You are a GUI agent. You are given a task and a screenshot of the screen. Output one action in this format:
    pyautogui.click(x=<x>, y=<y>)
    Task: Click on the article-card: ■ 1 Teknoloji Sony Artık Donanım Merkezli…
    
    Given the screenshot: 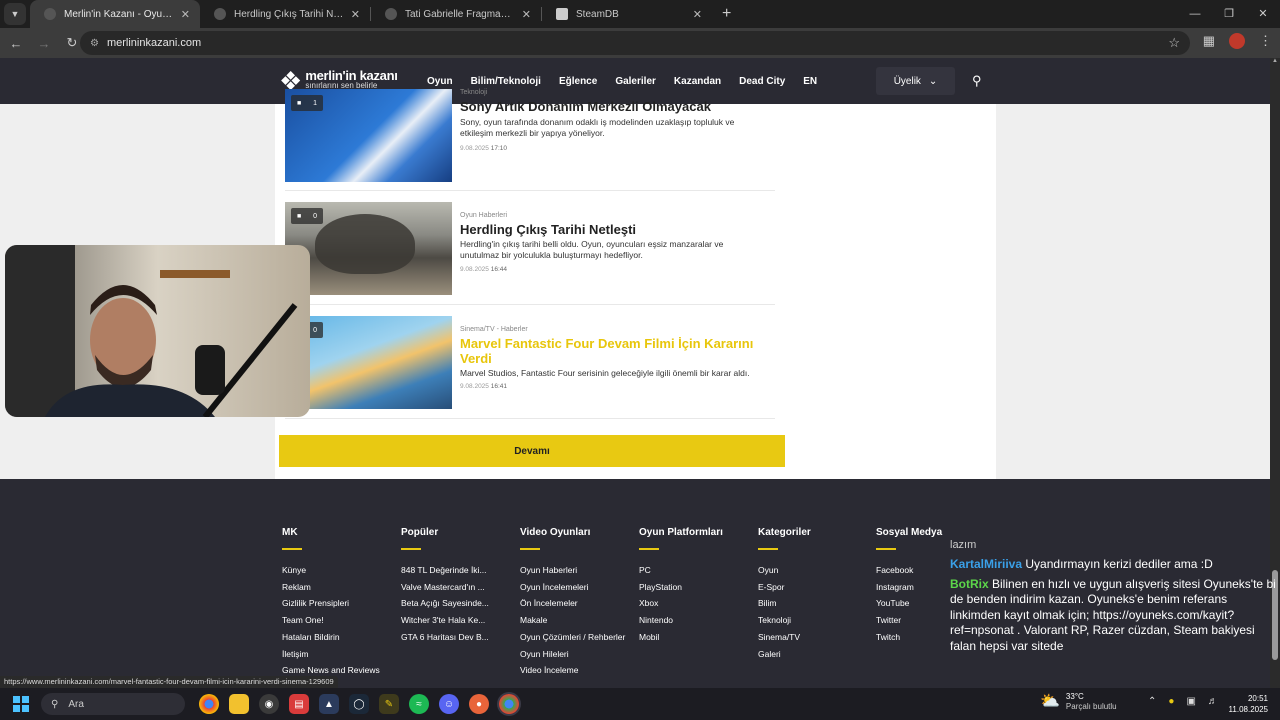 What is the action you would take?
    pyautogui.click(x=530, y=136)
    